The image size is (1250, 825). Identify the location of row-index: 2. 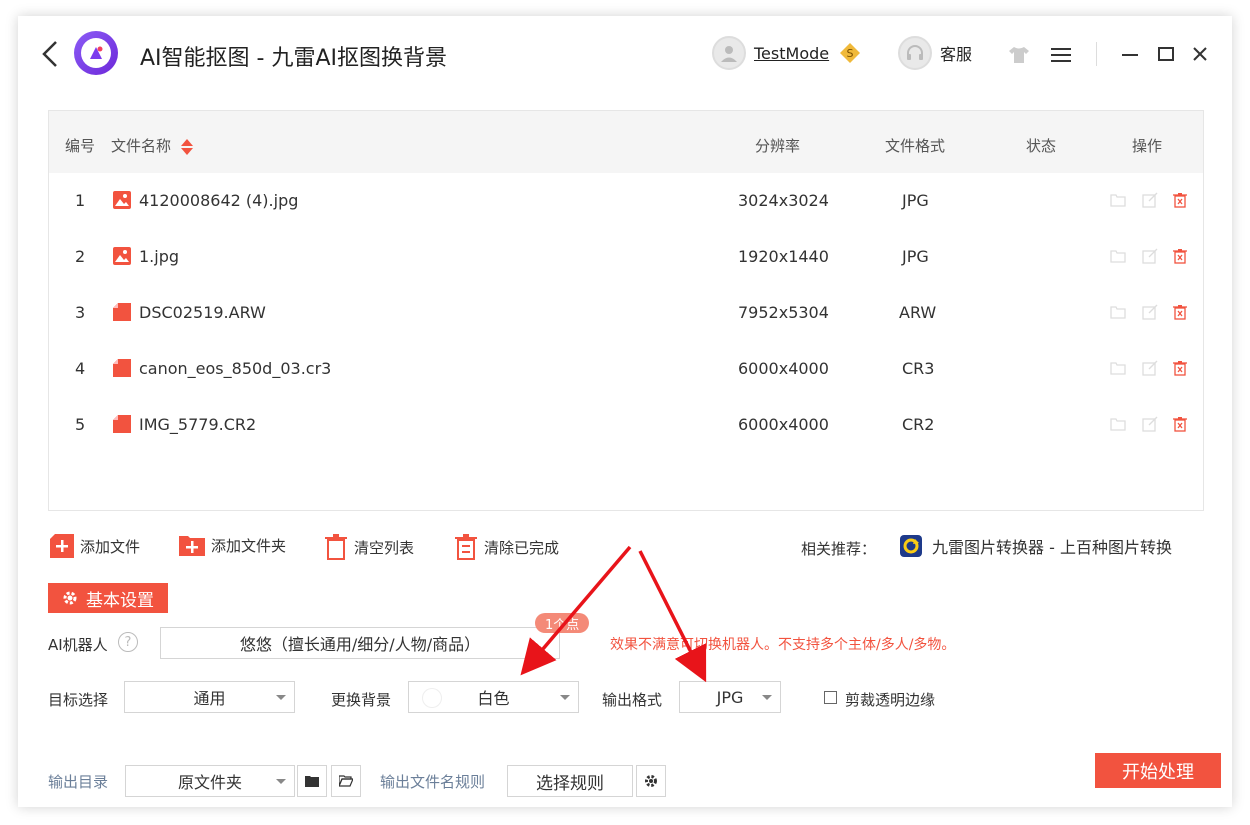
(80, 256).